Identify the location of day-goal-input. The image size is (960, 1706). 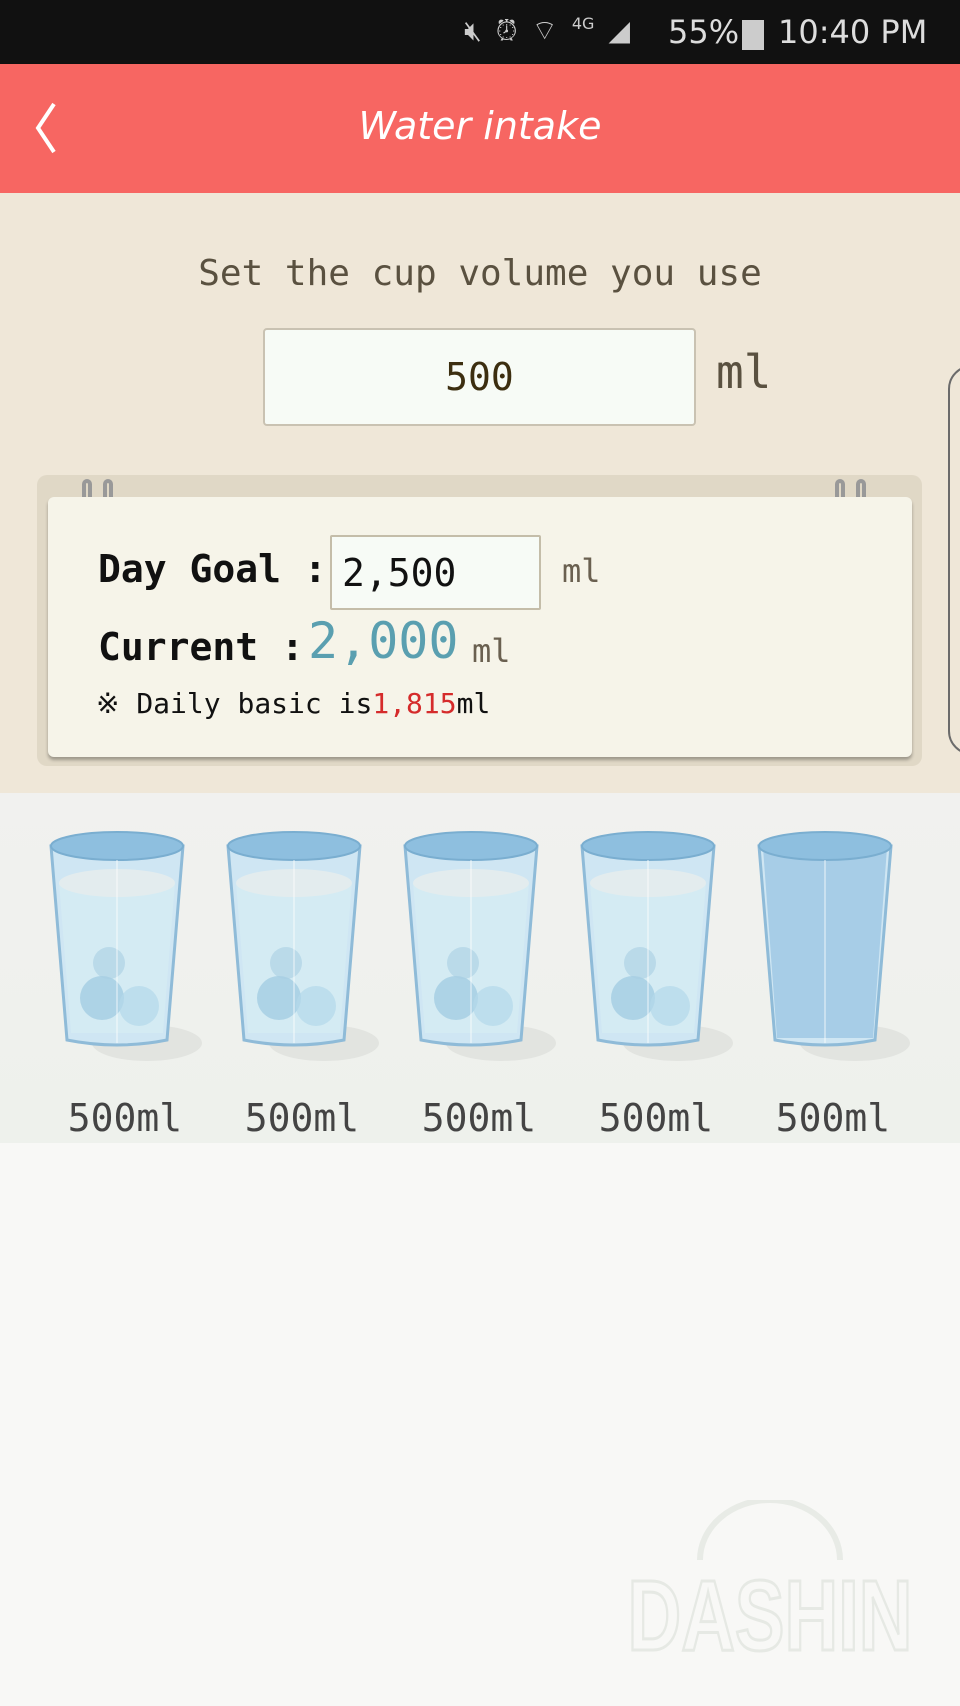
(435, 572).